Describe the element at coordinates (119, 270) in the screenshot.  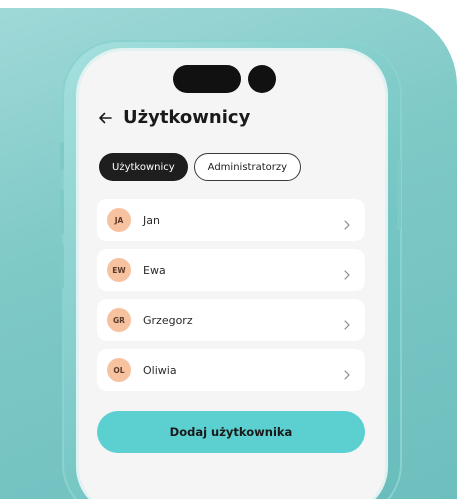
I see `avatar: EW` at that location.